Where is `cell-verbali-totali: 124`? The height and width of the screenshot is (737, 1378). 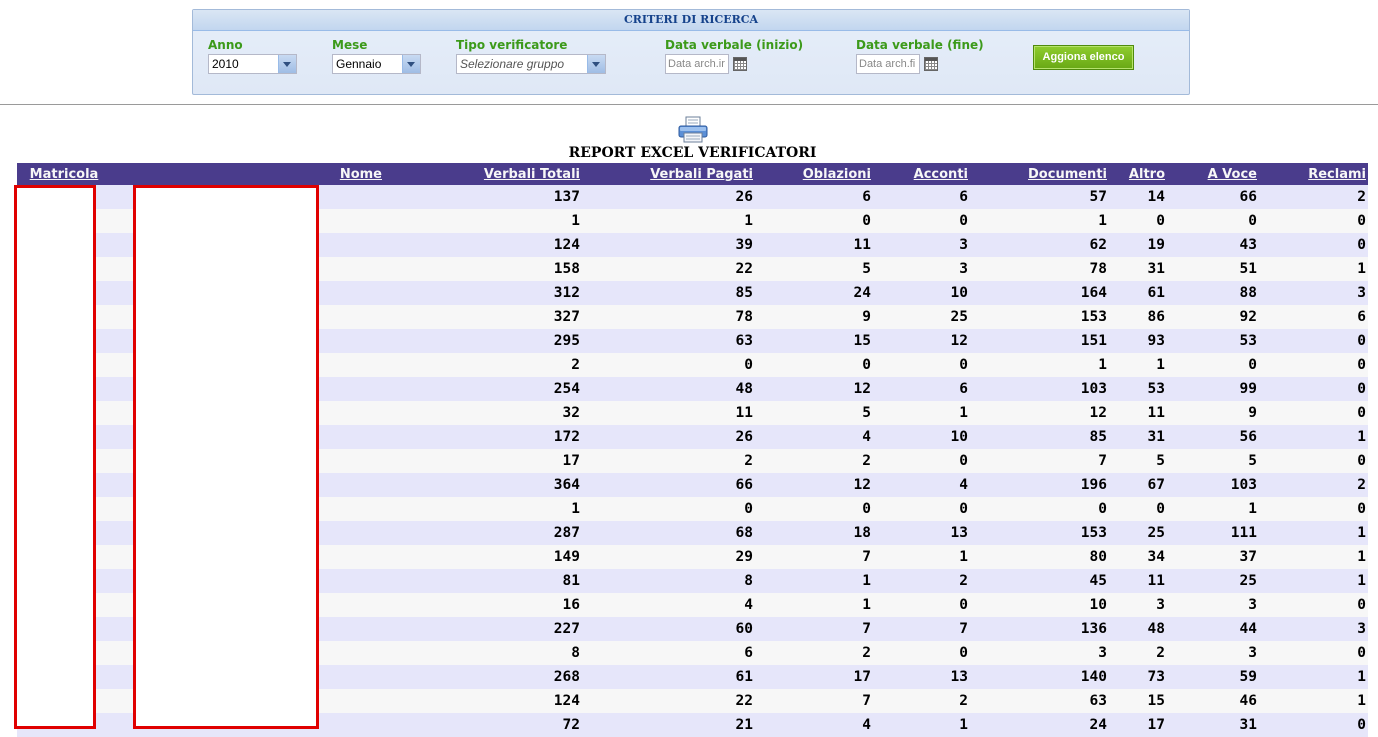
cell-verbali-totali: 124 is located at coordinates (491, 701).